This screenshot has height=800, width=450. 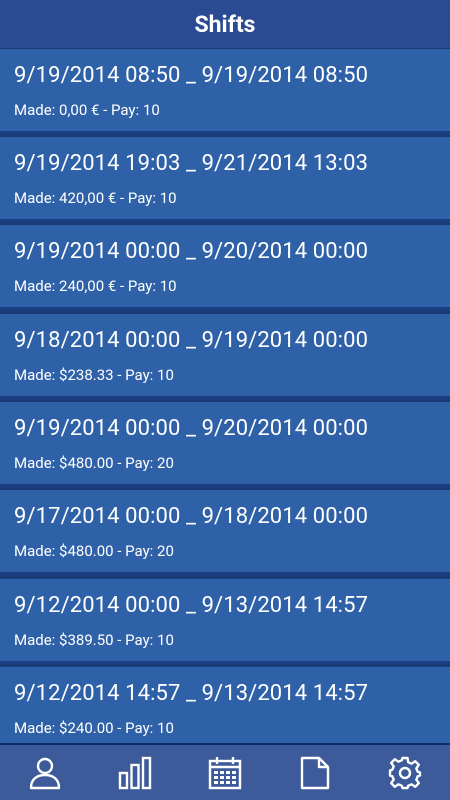 I want to click on shift-summary: Made: 420,00 € - Pay: 10, so click(x=95, y=198).